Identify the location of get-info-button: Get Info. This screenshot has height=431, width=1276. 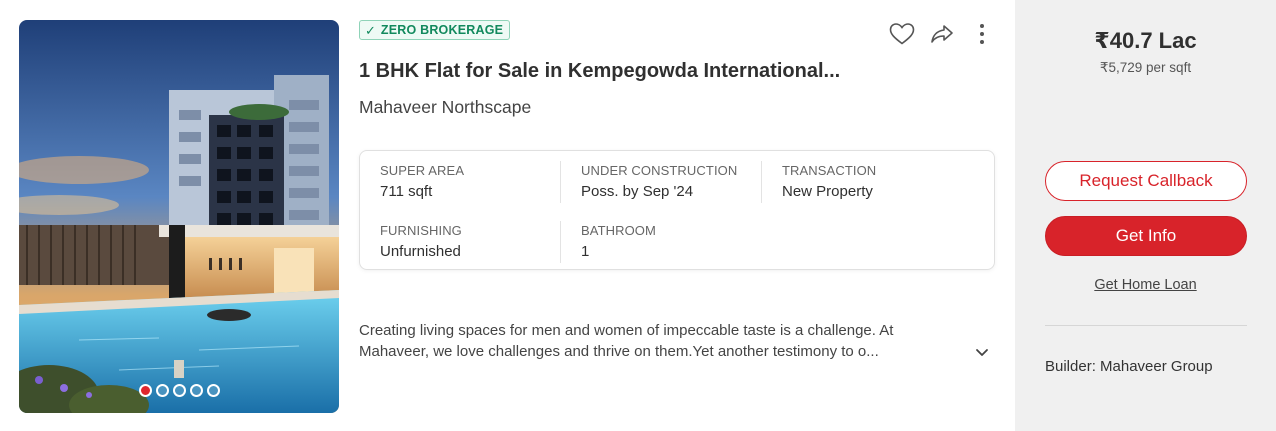
(1146, 236).